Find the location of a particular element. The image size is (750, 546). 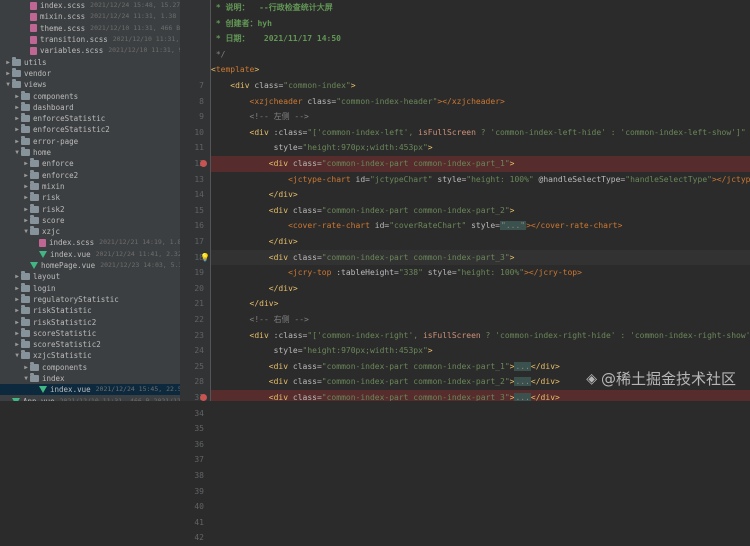

tree-file: transition.scss 2021/12/10 11:31, 763 B is located at coordinates (90, 39).